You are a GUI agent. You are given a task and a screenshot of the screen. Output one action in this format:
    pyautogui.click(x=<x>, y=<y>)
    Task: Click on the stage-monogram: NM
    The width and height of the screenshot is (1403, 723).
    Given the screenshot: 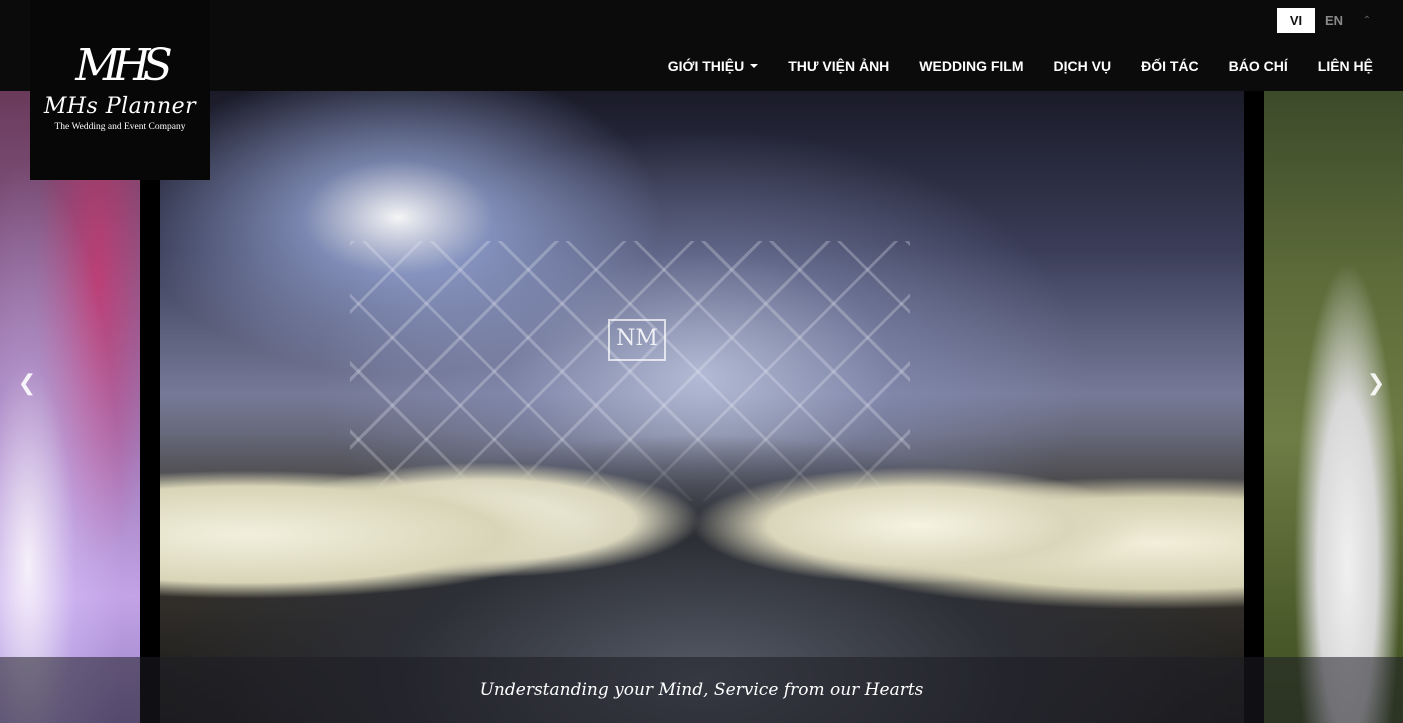 What is the action you would take?
    pyautogui.click(x=637, y=340)
    